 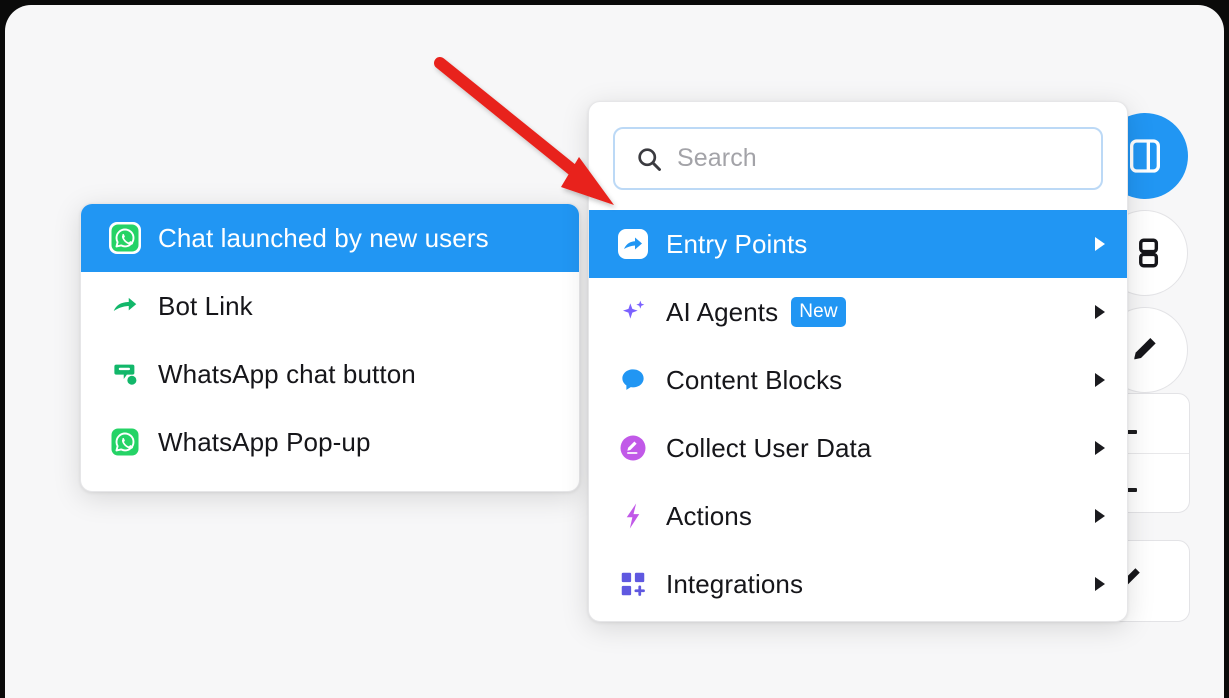 I want to click on menu-item-label: WhatsApp chat button, so click(x=287, y=373).